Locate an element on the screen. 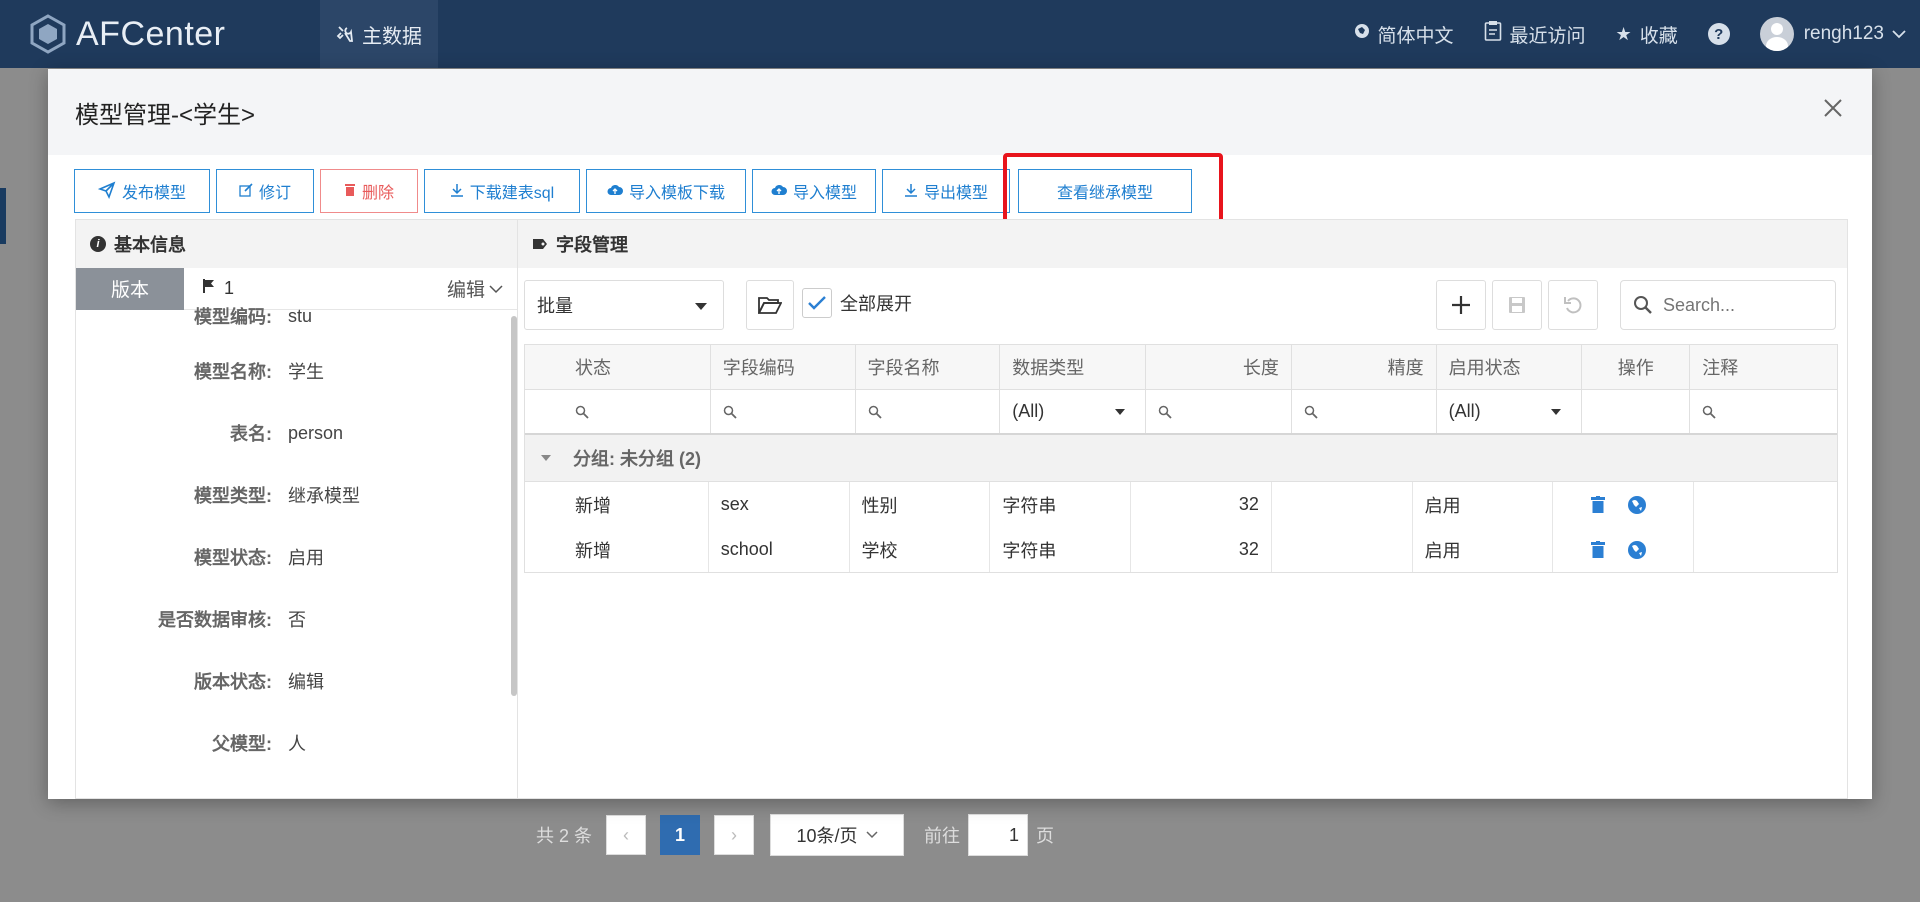  prev-page-button: ‹ is located at coordinates (626, 835).